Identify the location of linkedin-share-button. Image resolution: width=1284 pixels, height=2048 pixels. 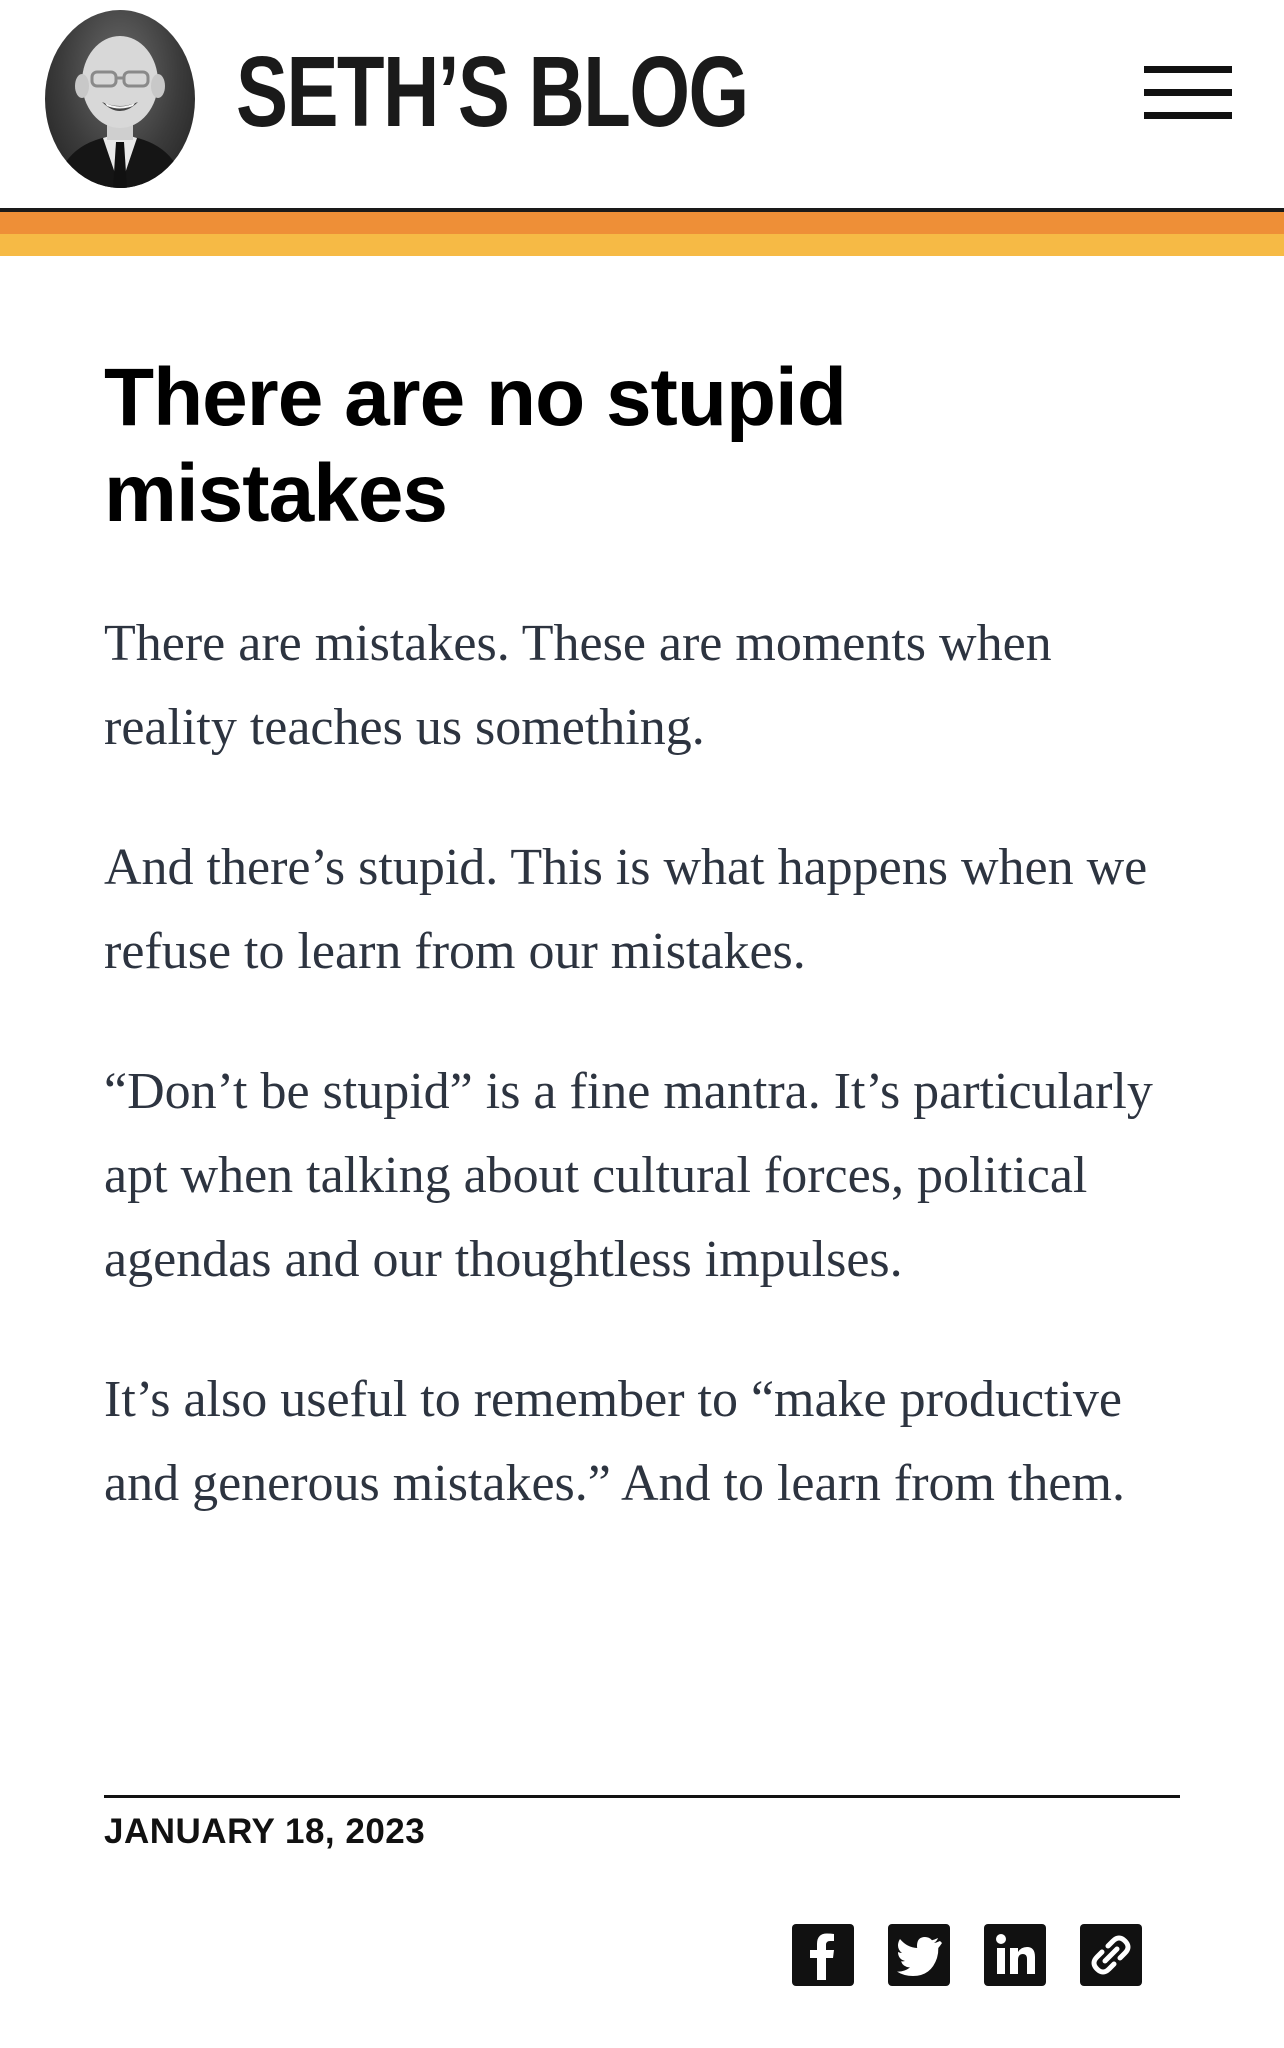
(1015, 1955).